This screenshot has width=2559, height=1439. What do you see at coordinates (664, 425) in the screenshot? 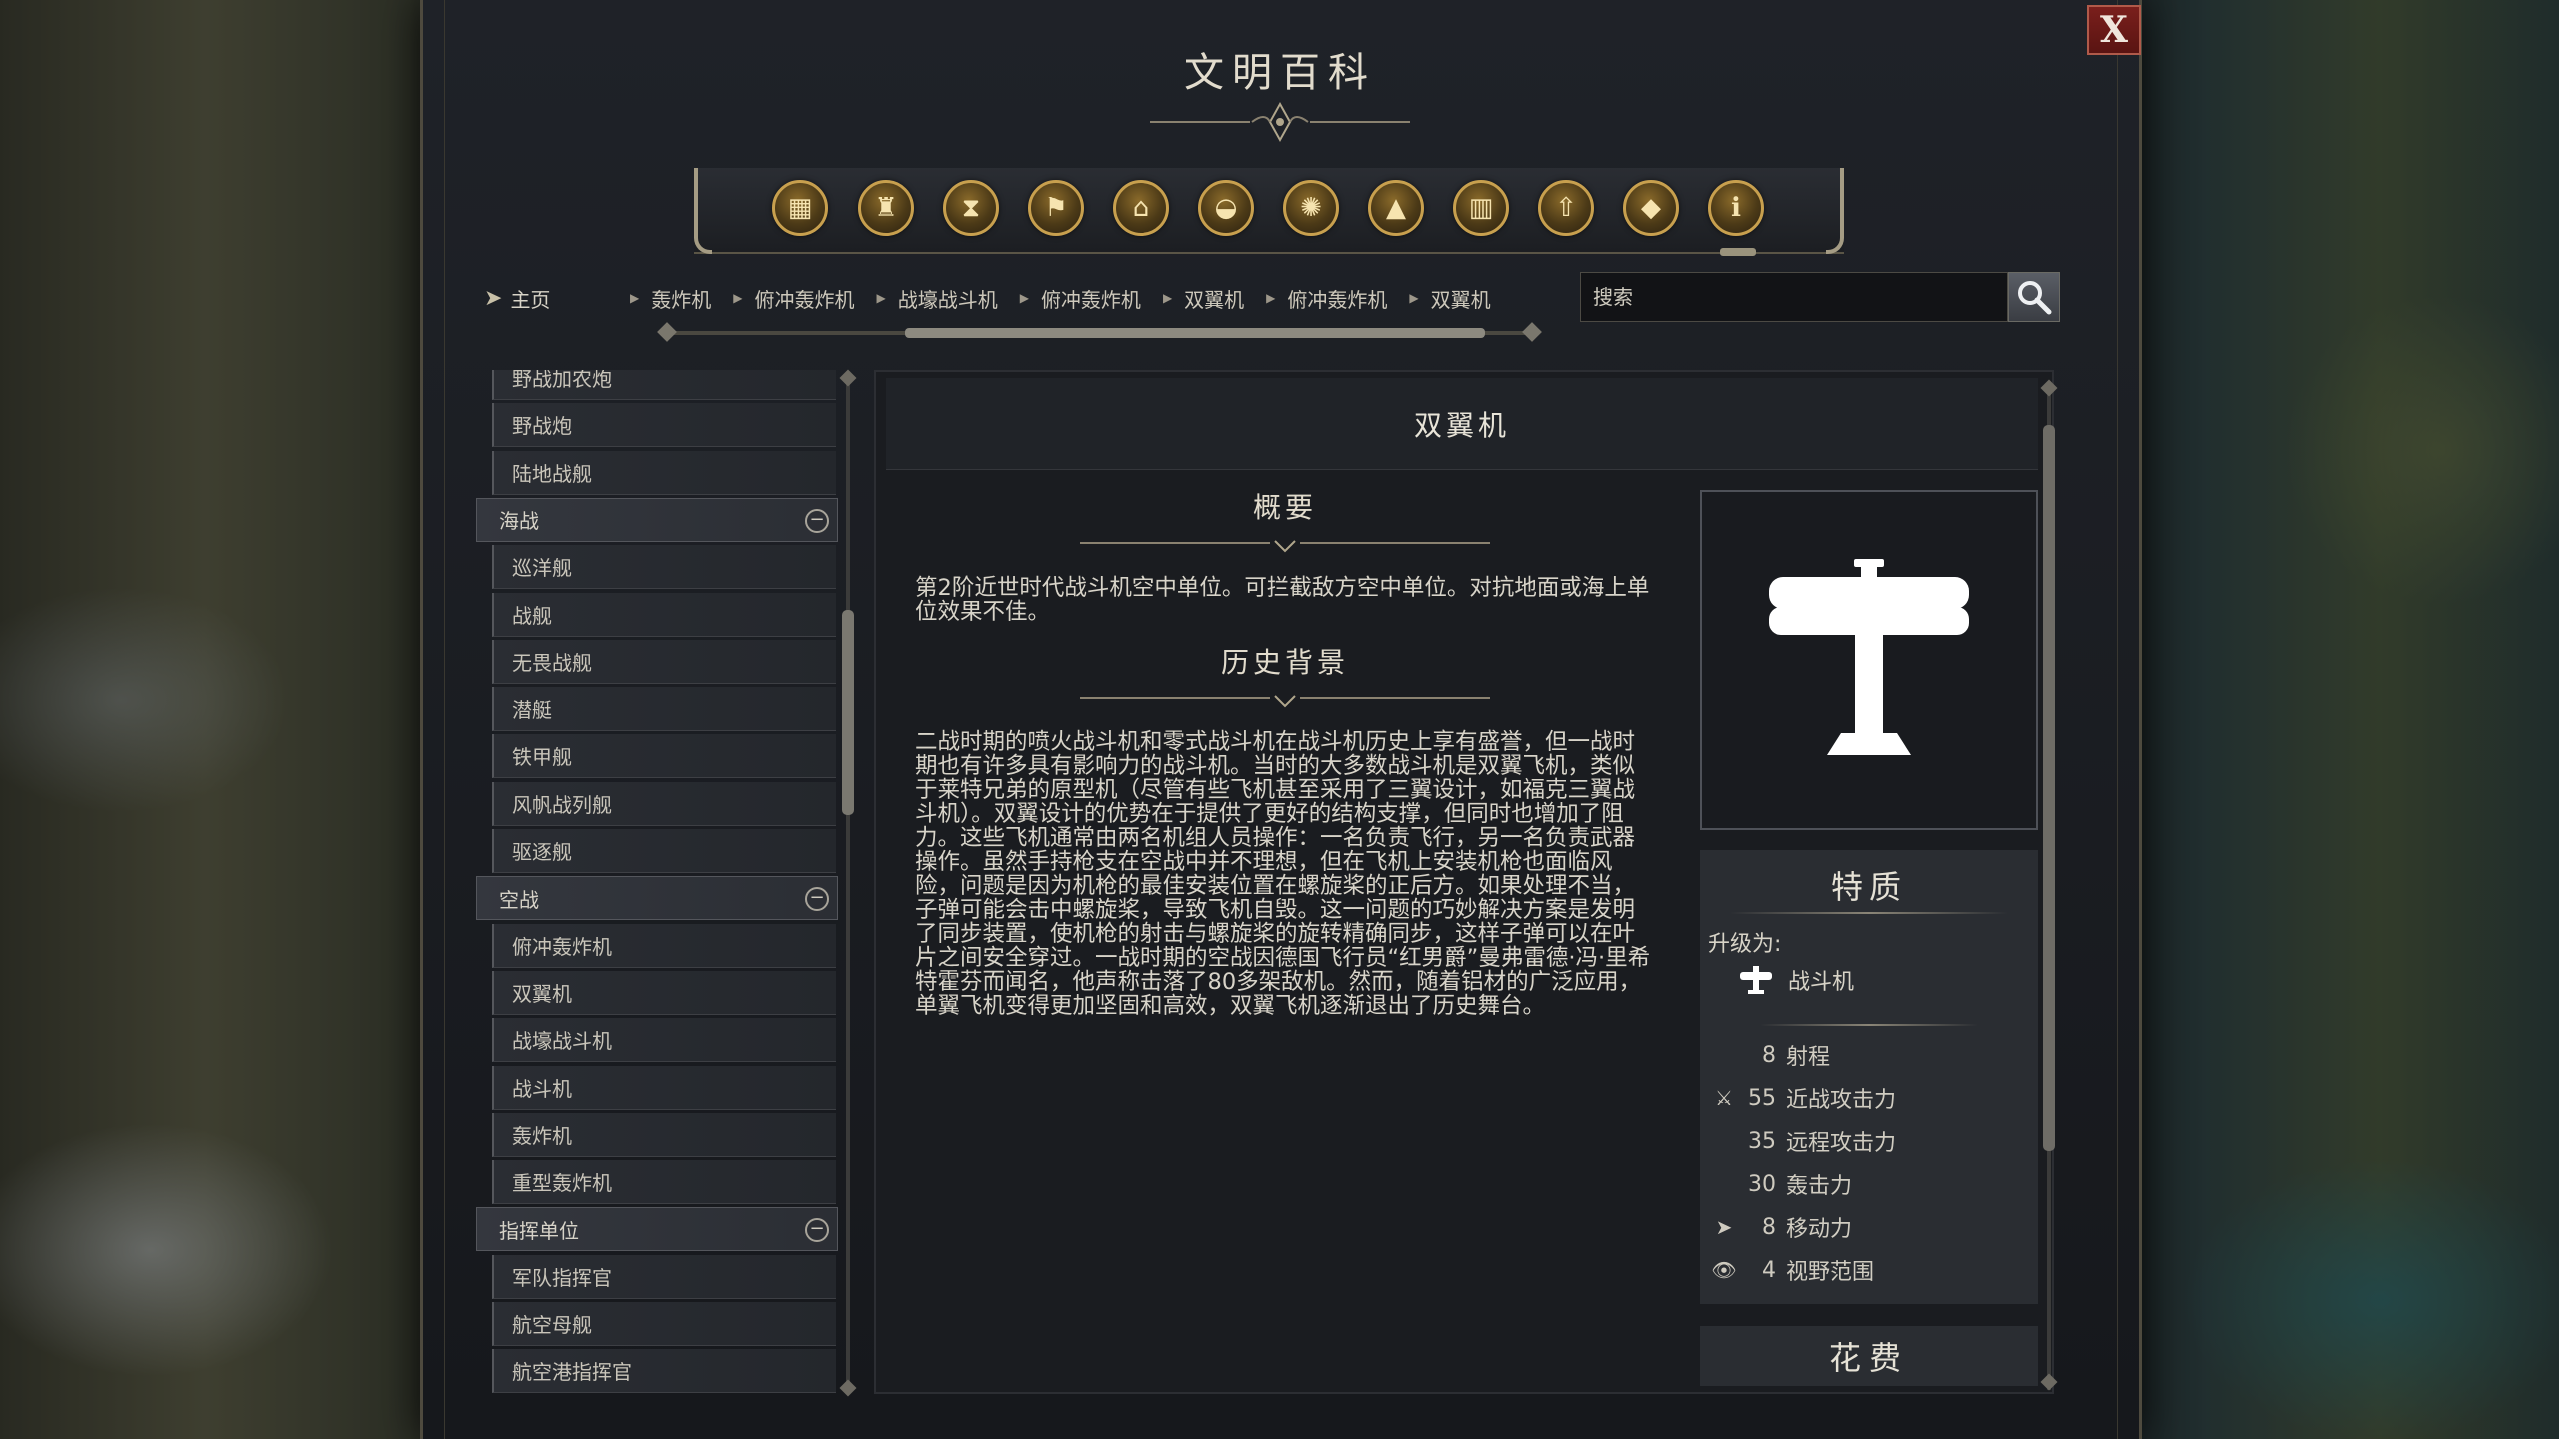
I see `list-item: 野战炮` at bounding box center [664, 425].